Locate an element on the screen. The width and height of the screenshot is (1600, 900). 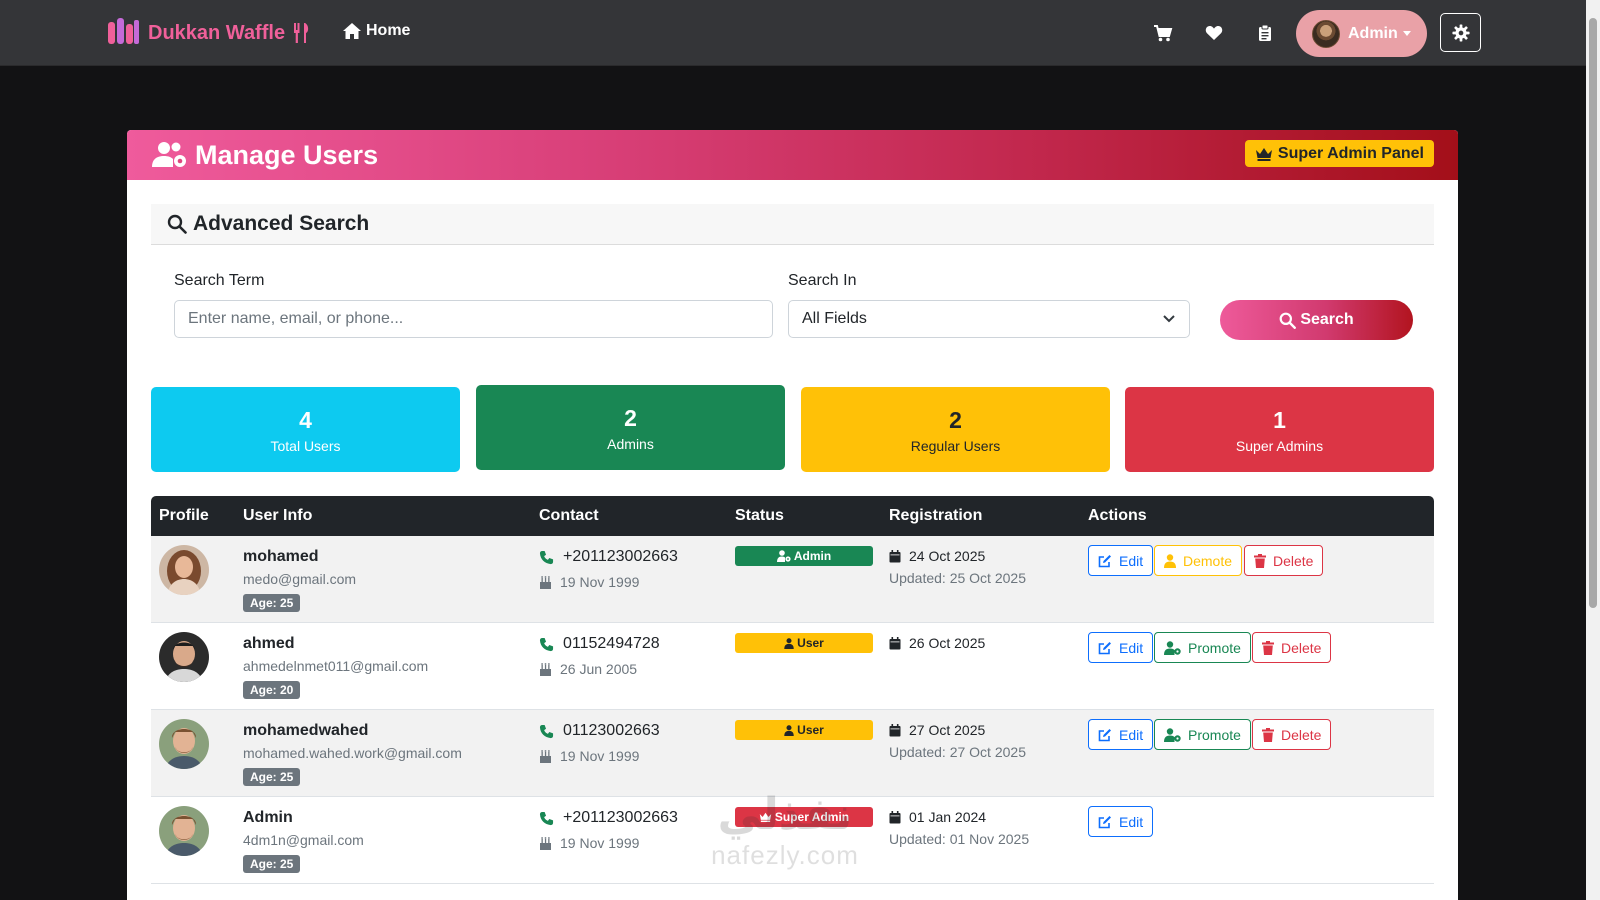
search-button-label: Search is located at coordinates (1327, 319).